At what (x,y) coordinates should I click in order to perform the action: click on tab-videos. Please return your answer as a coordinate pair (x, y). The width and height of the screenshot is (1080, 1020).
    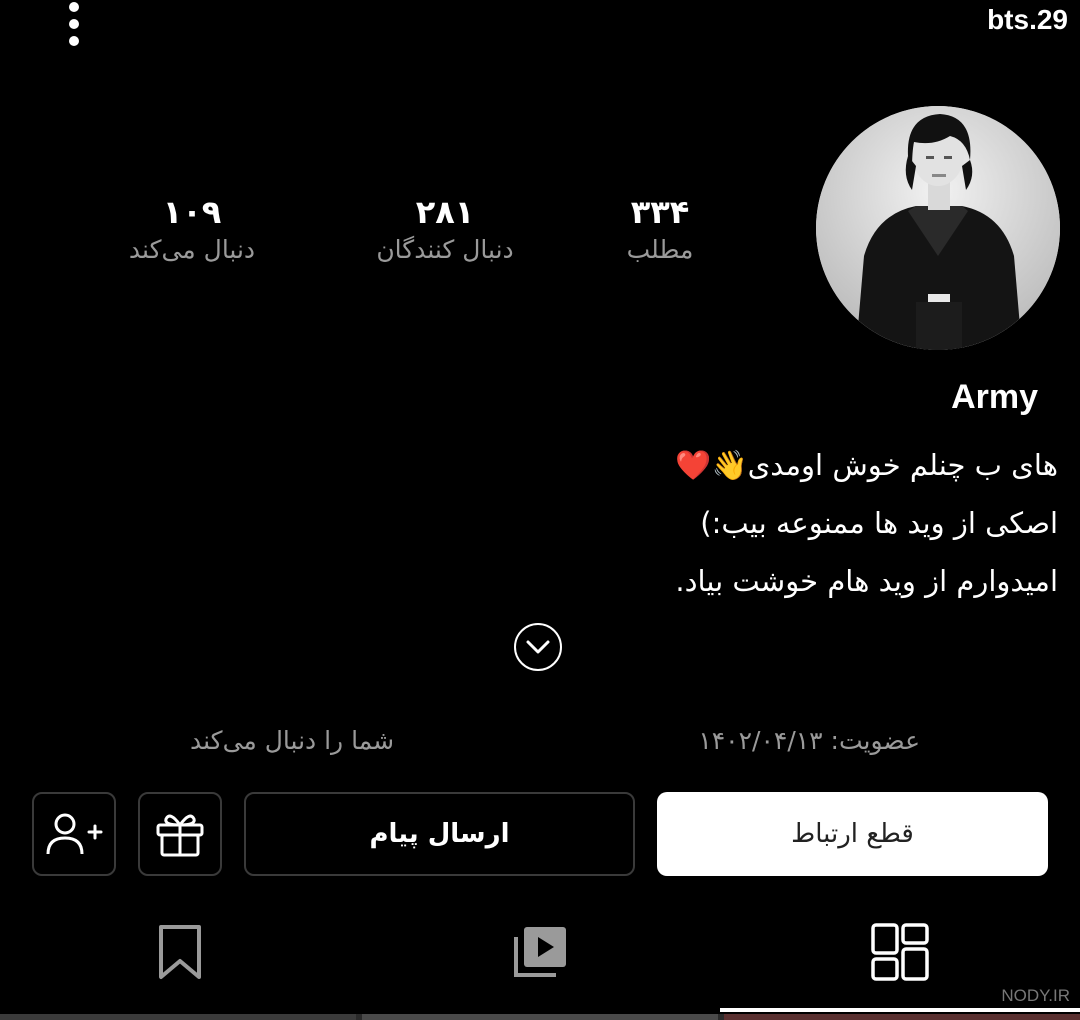
    Looking at the image, I should click on (540, 952).